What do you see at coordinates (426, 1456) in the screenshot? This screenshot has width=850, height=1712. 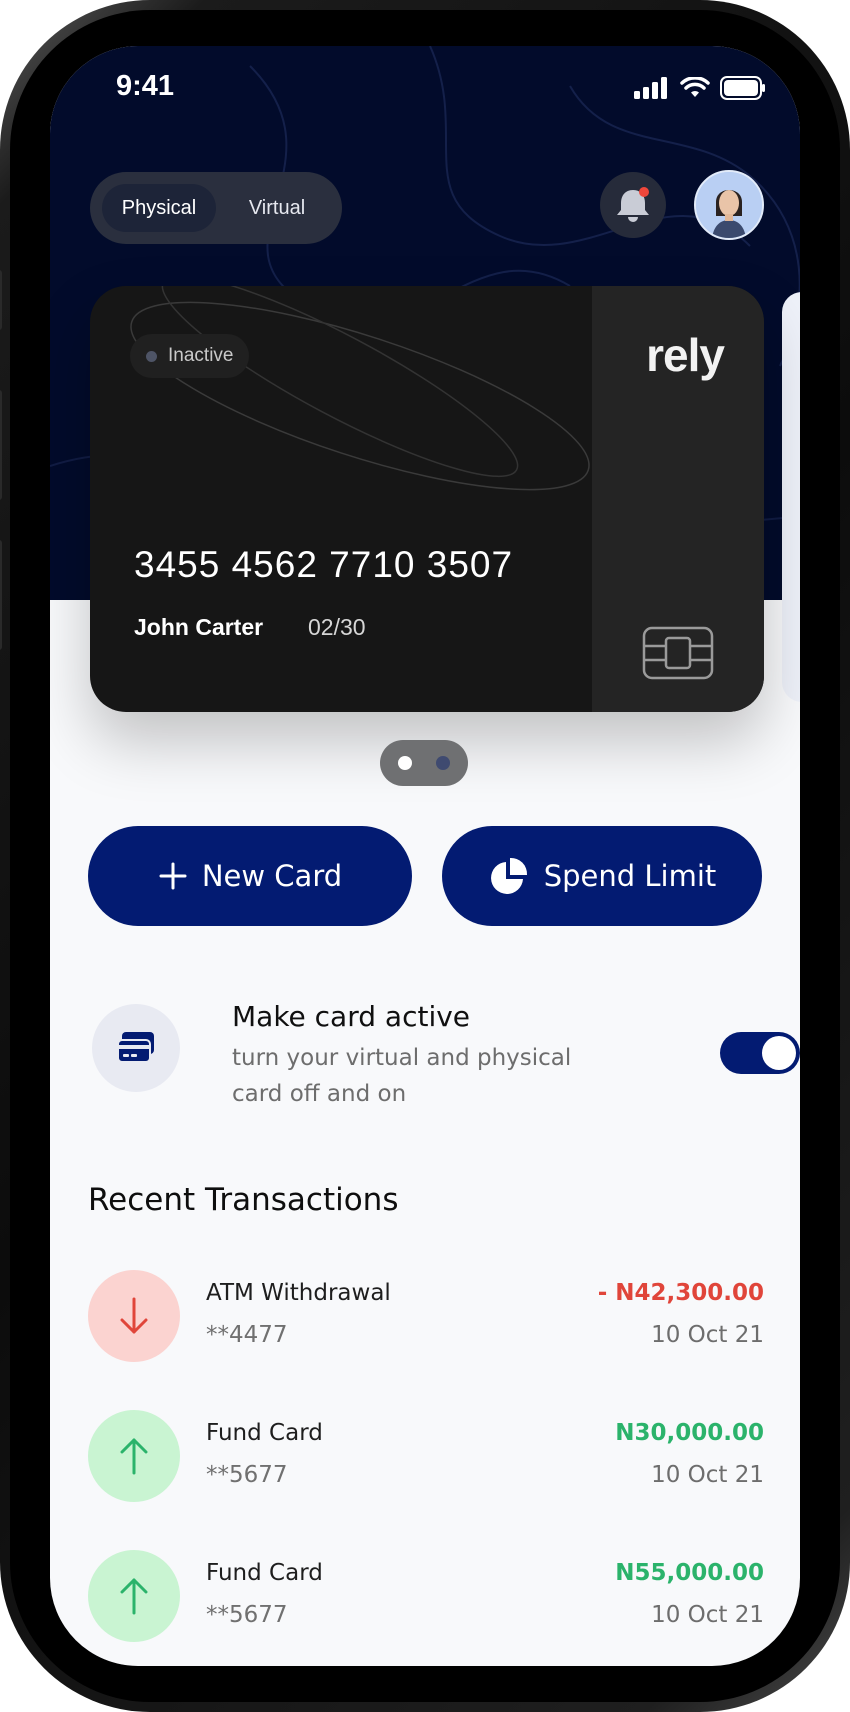 I see `transaction-item: Fund Card **5677 N30,000.00 10 Oct 21` at bounding box center [426, 1456].